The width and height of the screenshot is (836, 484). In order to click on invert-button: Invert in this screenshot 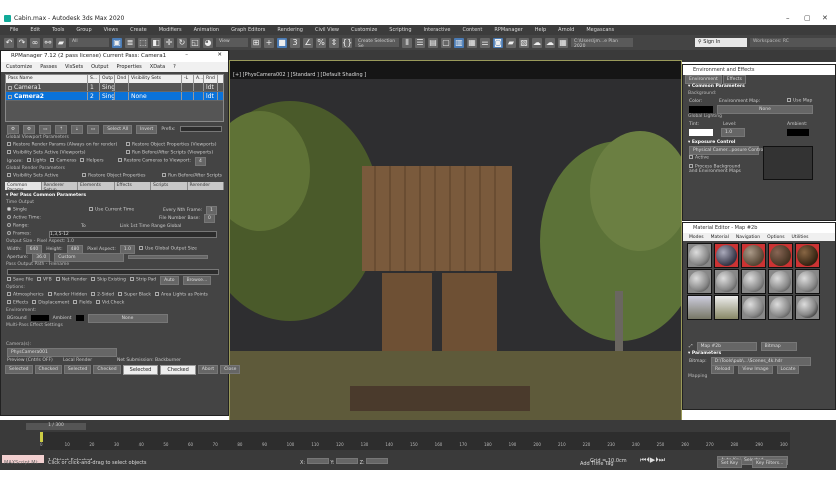, I will do `click(147, 129)`.